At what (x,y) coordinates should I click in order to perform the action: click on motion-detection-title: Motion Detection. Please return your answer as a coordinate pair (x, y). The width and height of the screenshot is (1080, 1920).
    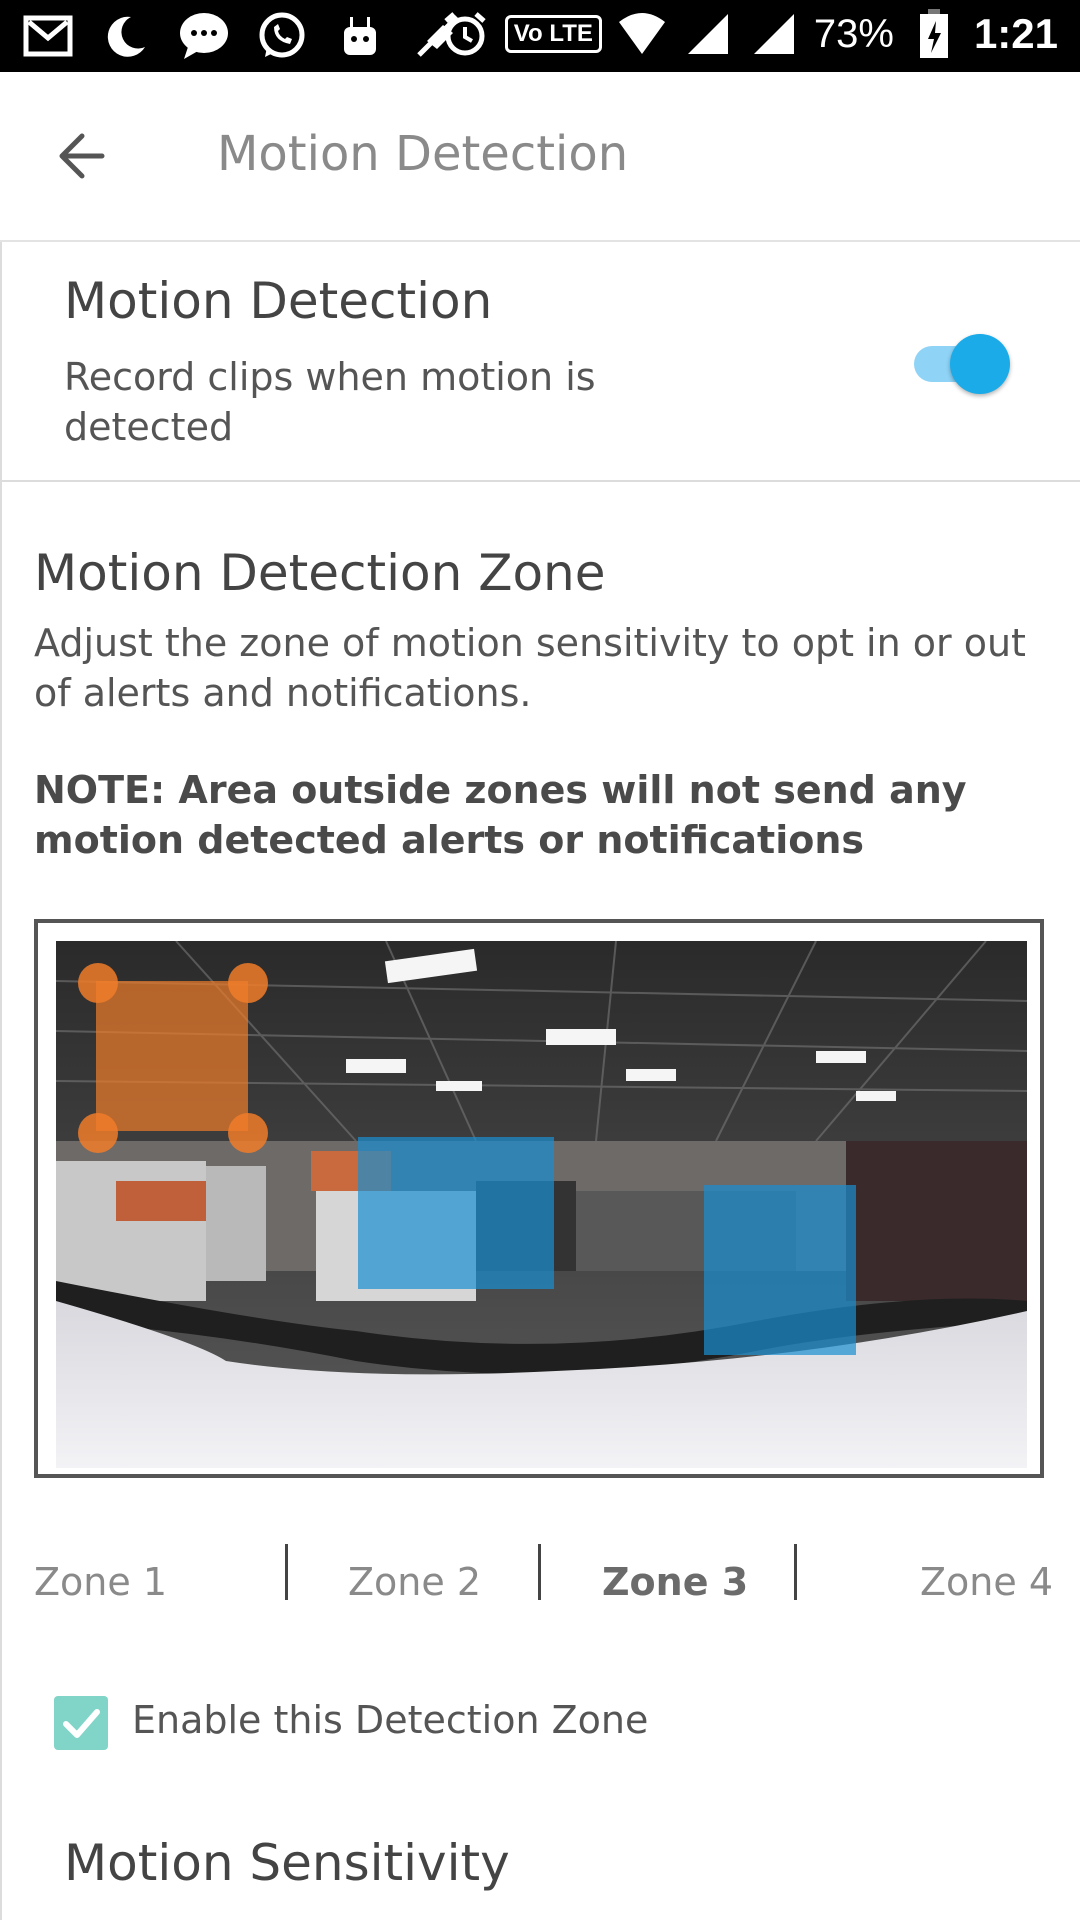
    Looking at the image, I should click on (278, 301).